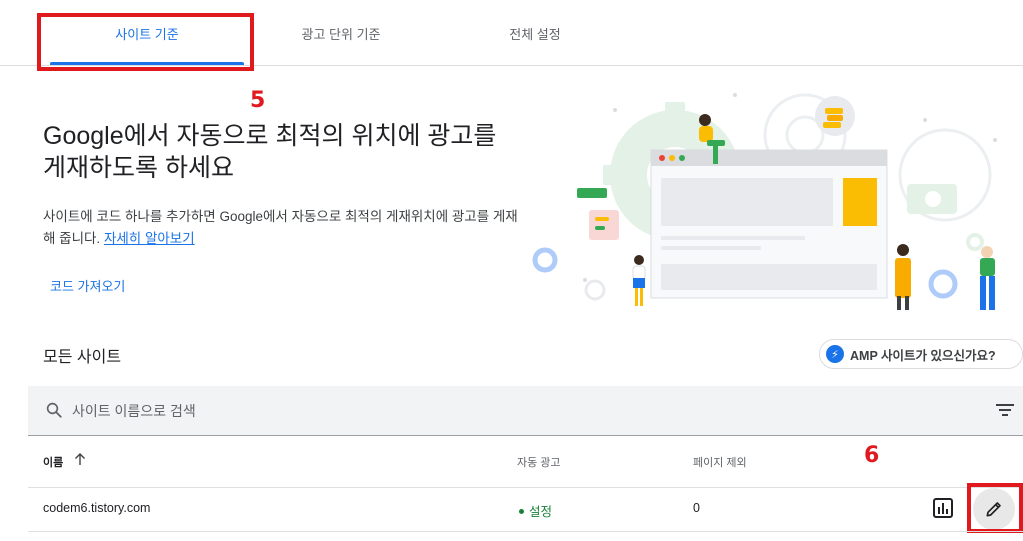 The image size is (1023, 541). What do you see at coordinates (54, 410) in the screenshot?
I see `search-icon` at bounding box center [54, 410].